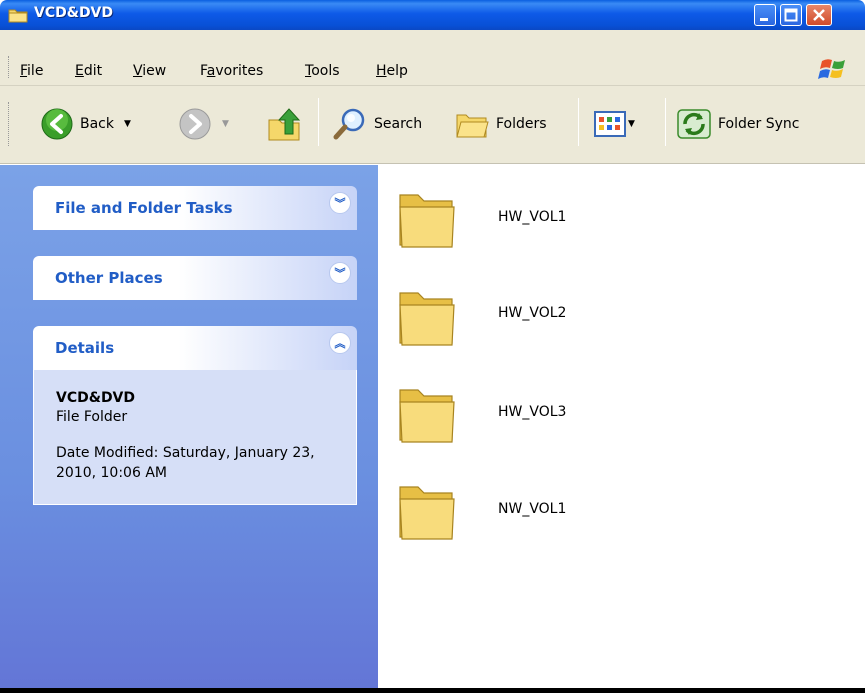 The width and height of the screenshot is (865, 693). What do you see at coordinates (759, 124) in the screenshot?
I see `folder-sync-label: Folder Sync` at bounding box center [759, 124].